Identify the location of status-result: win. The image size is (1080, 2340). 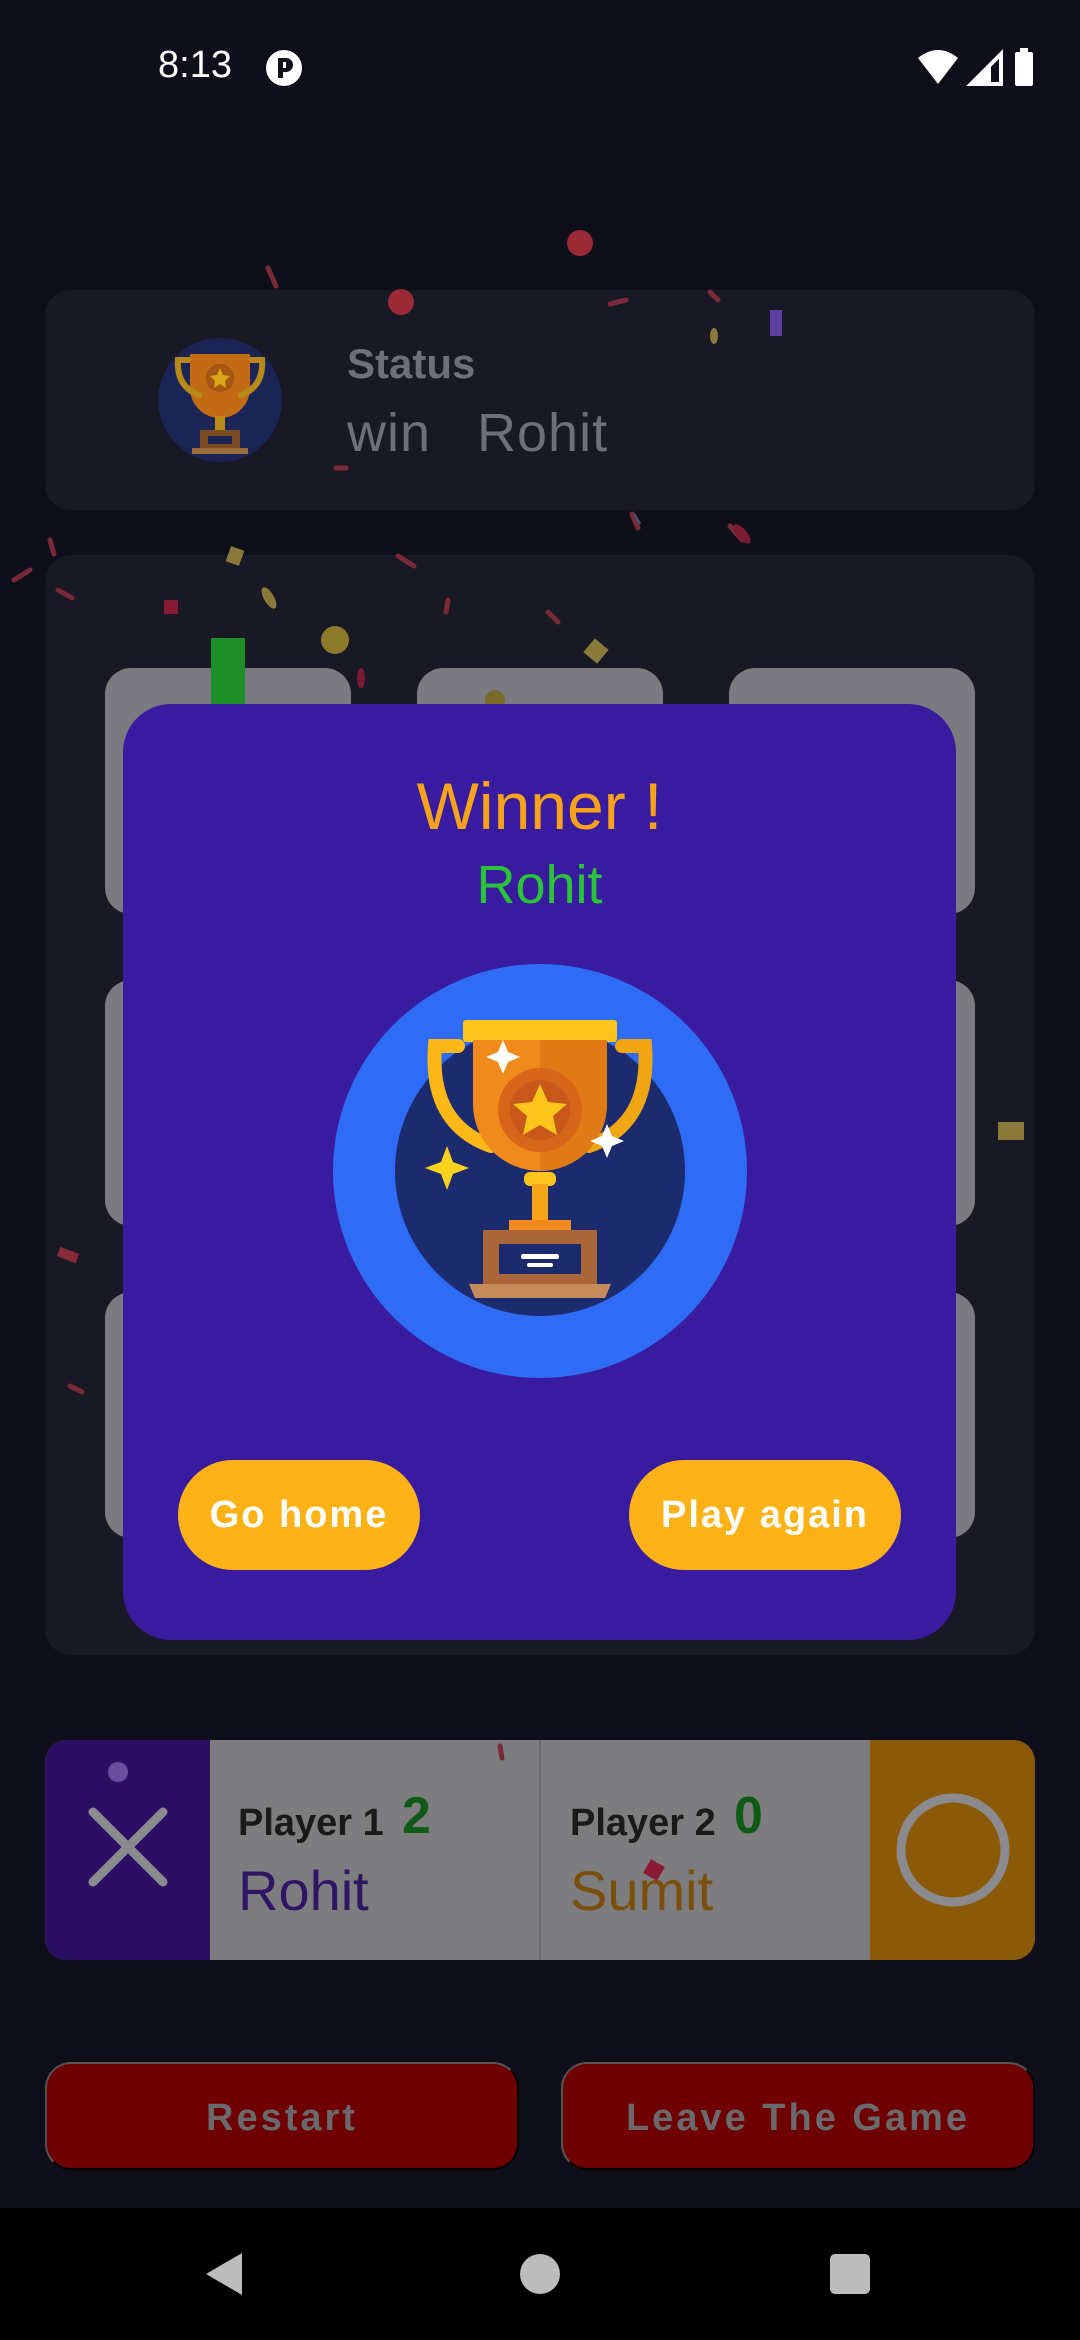
(389, 433).